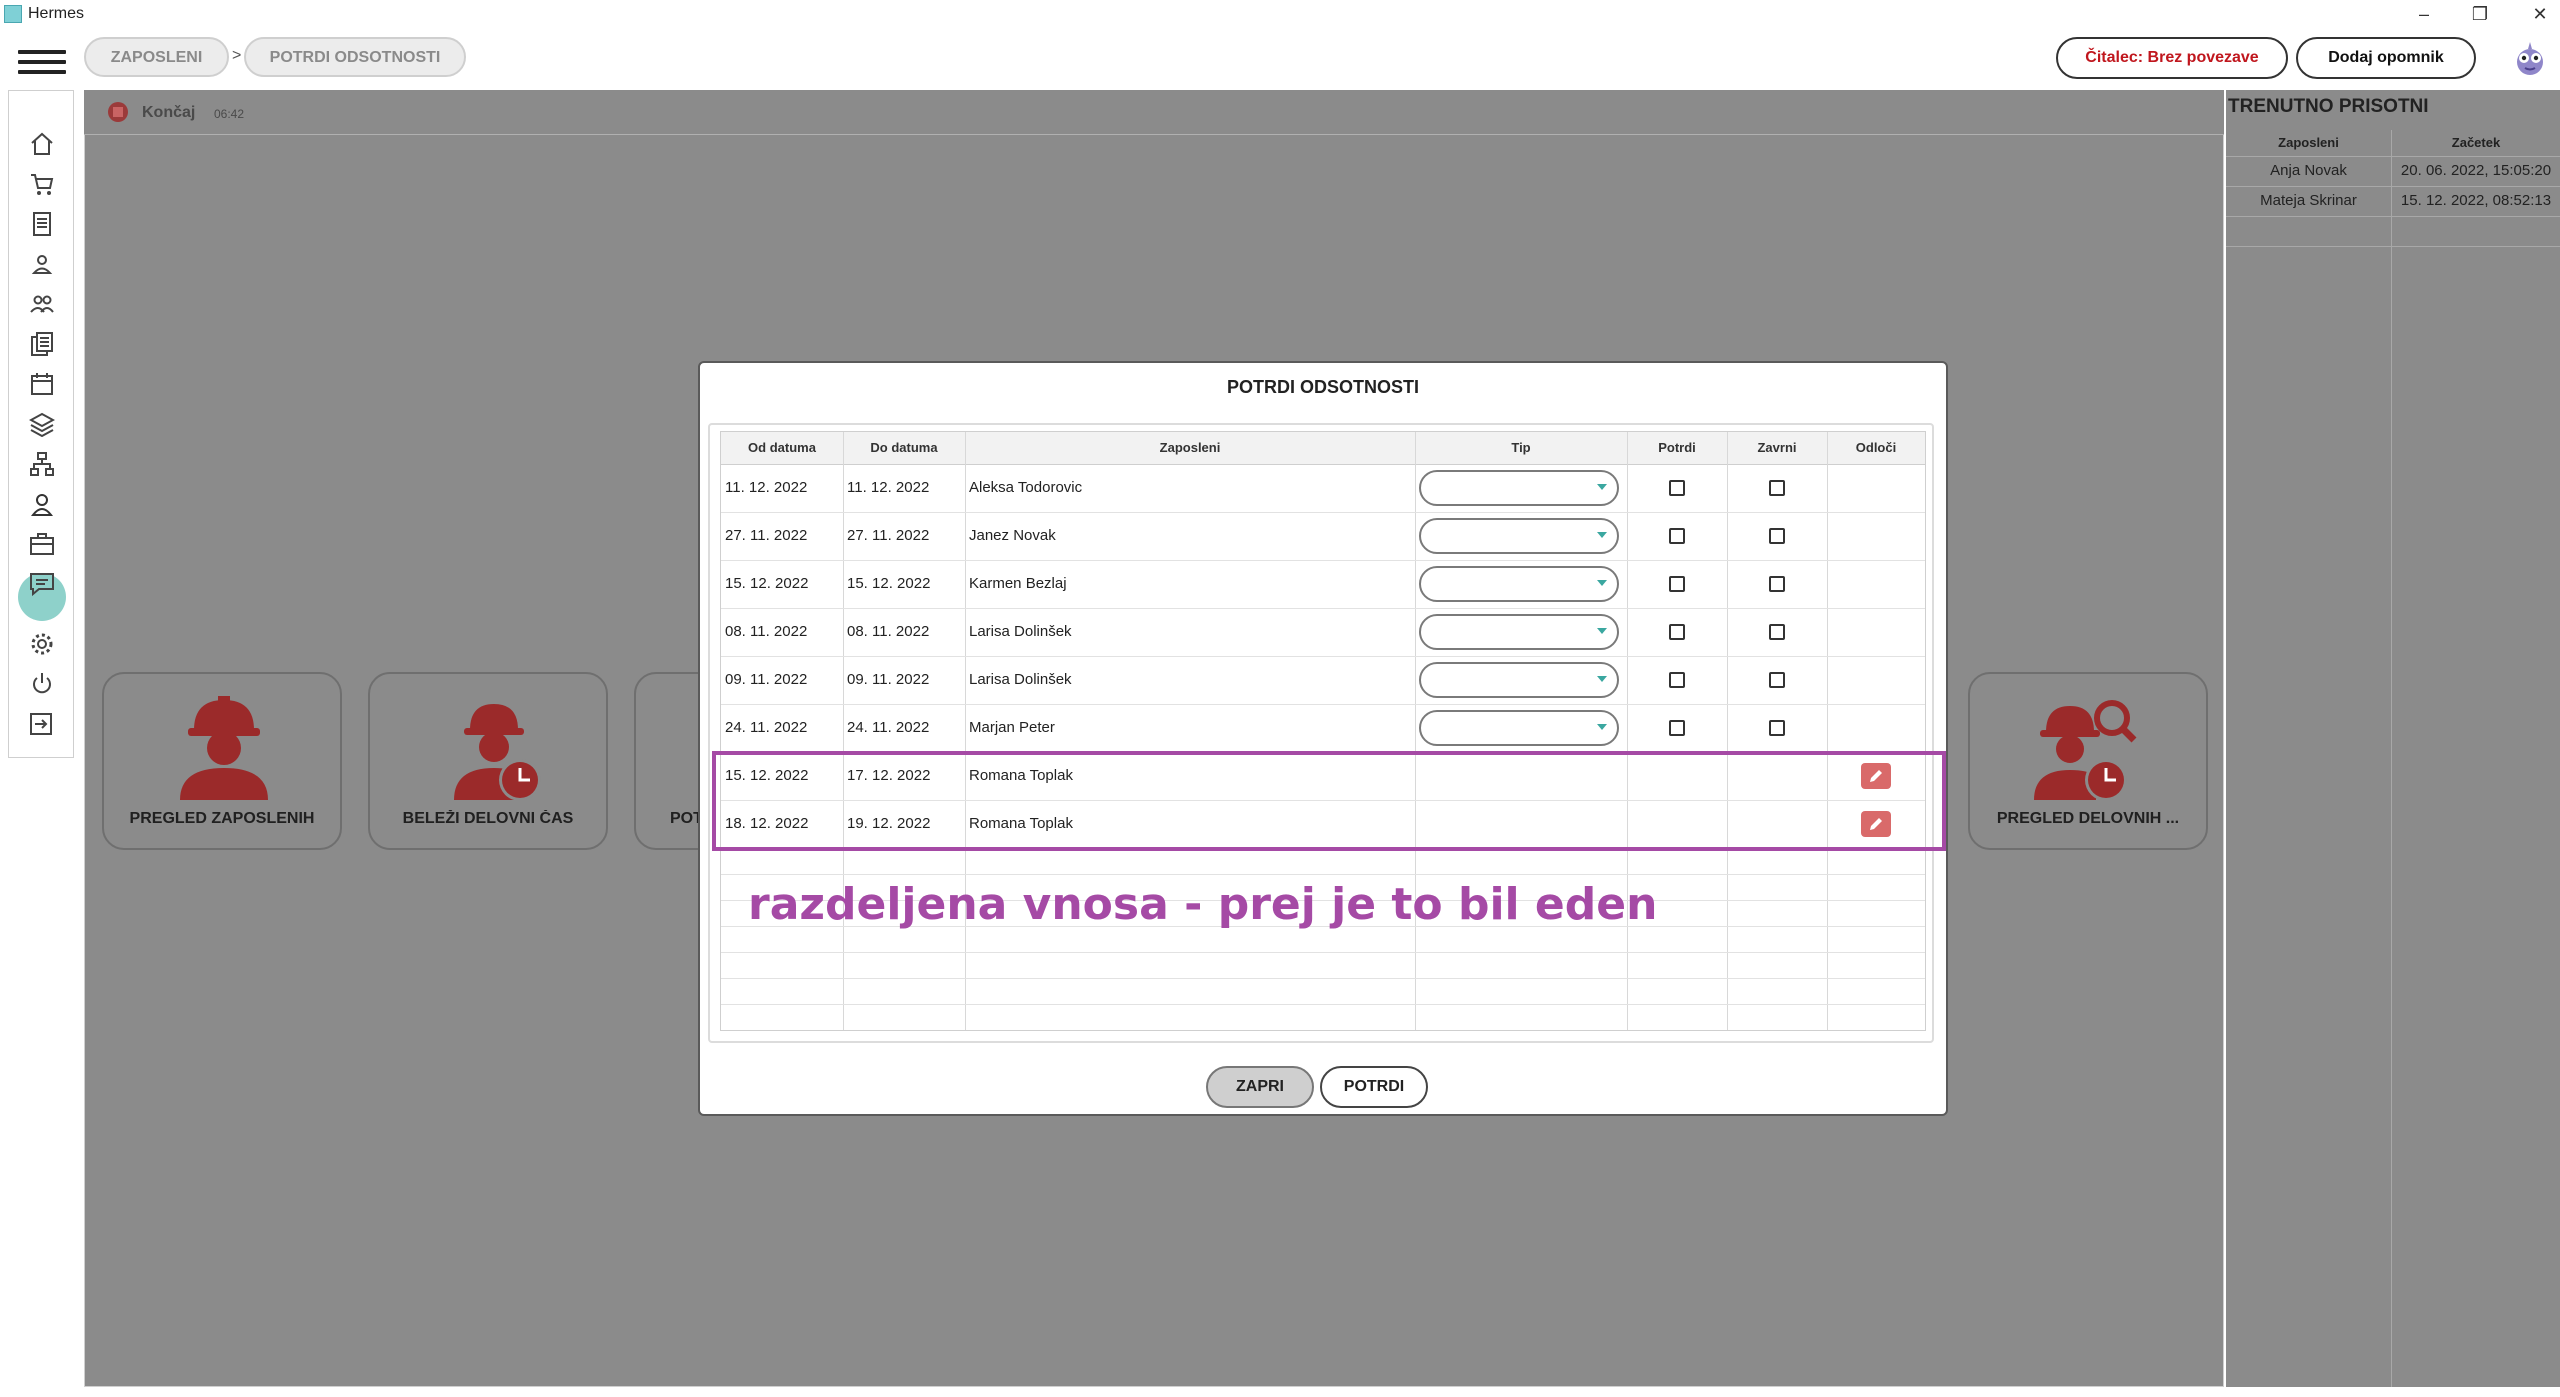 This screenshot has height=1397, width=2560. I want to click on to-date: 24. 11. 2022, so click(888, 727).